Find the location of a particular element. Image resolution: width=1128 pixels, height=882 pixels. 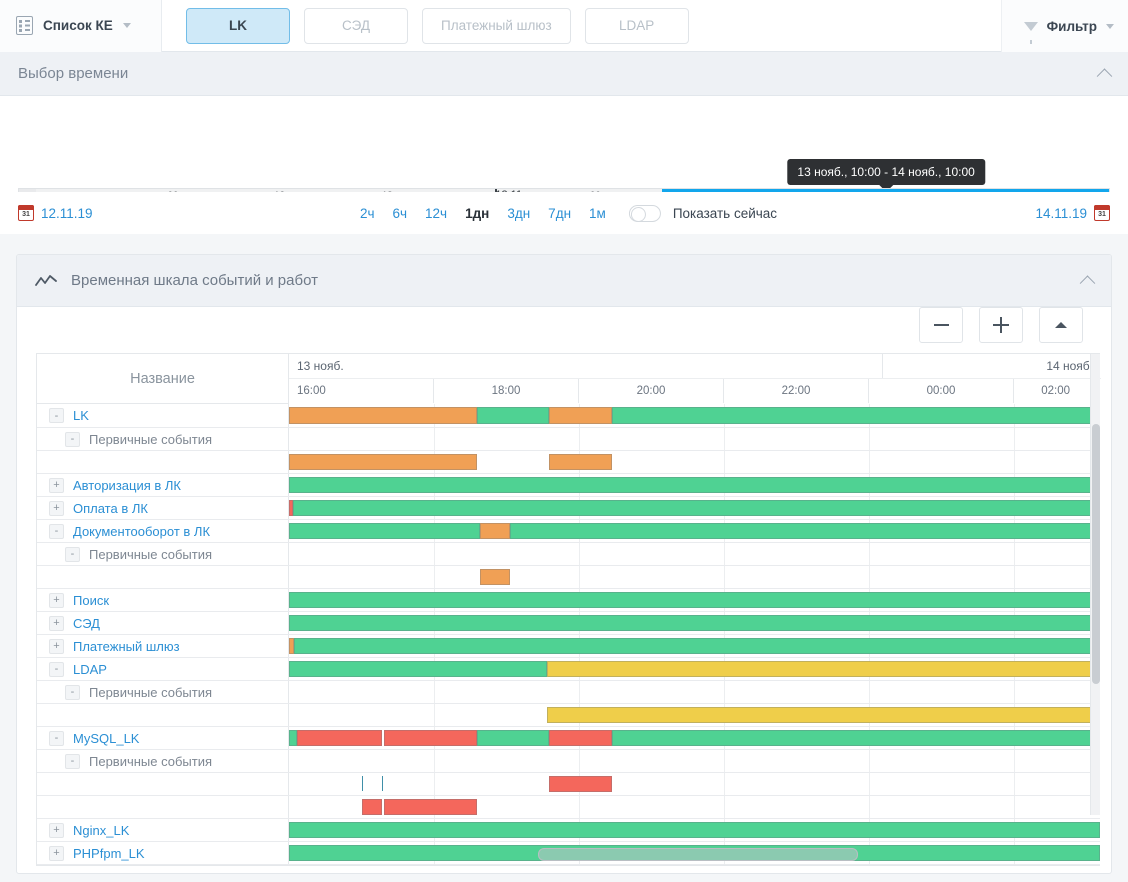

zoom-out-button is located at coordinates (941, 325).